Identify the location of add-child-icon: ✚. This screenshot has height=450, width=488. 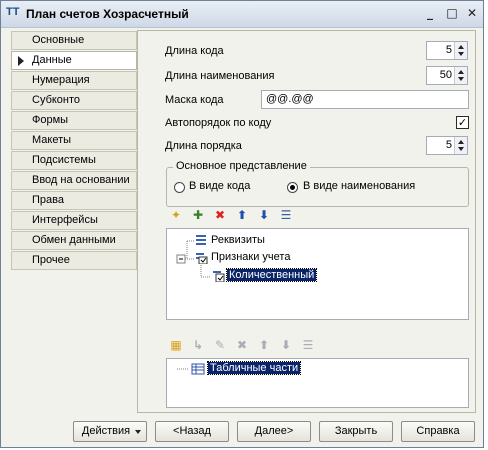
(198, 215).